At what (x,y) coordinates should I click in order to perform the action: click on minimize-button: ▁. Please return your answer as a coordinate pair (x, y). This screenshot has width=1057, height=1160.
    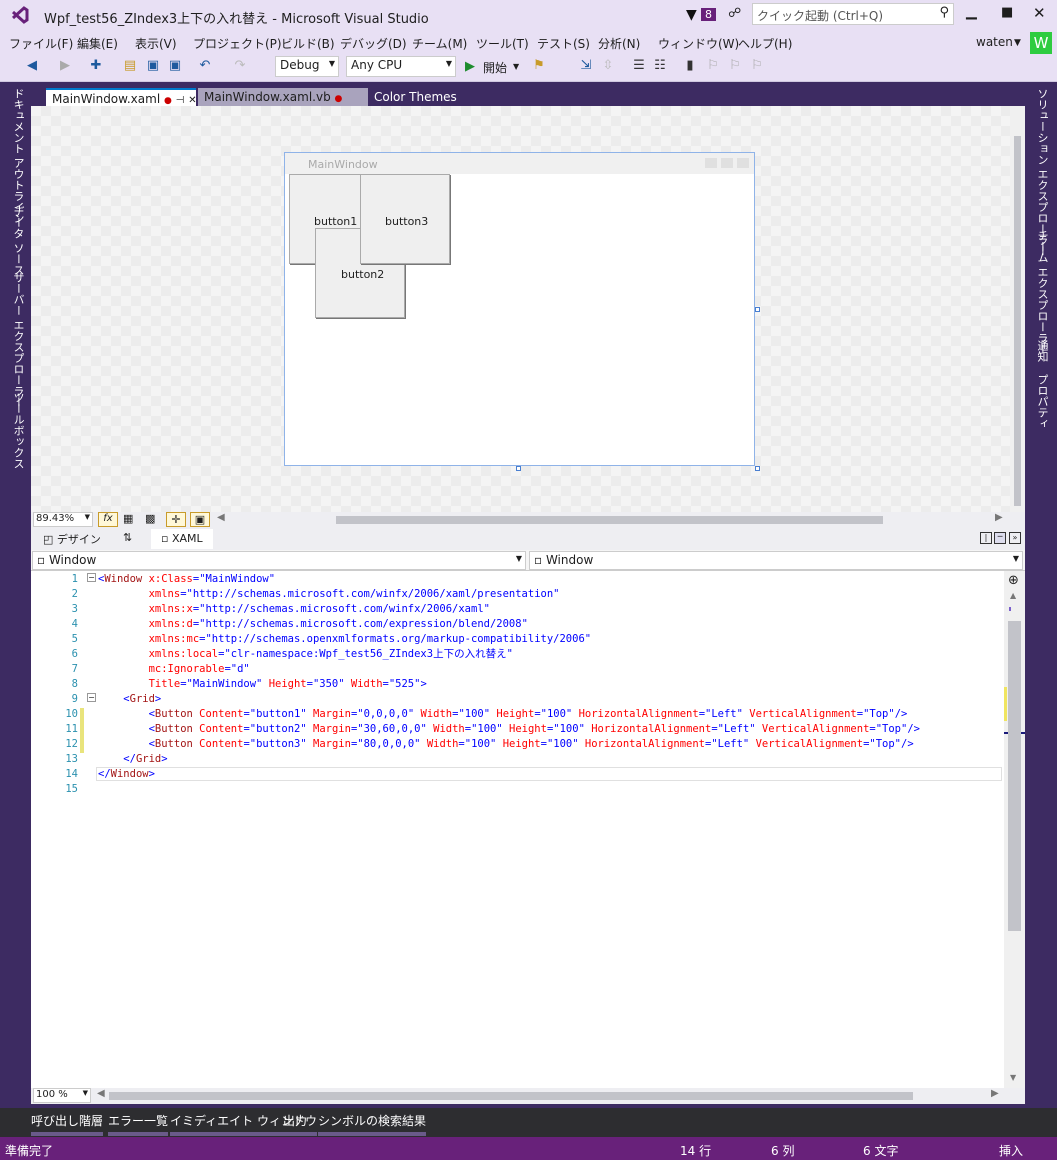
    Looking at the image, I should click on (971, 12).